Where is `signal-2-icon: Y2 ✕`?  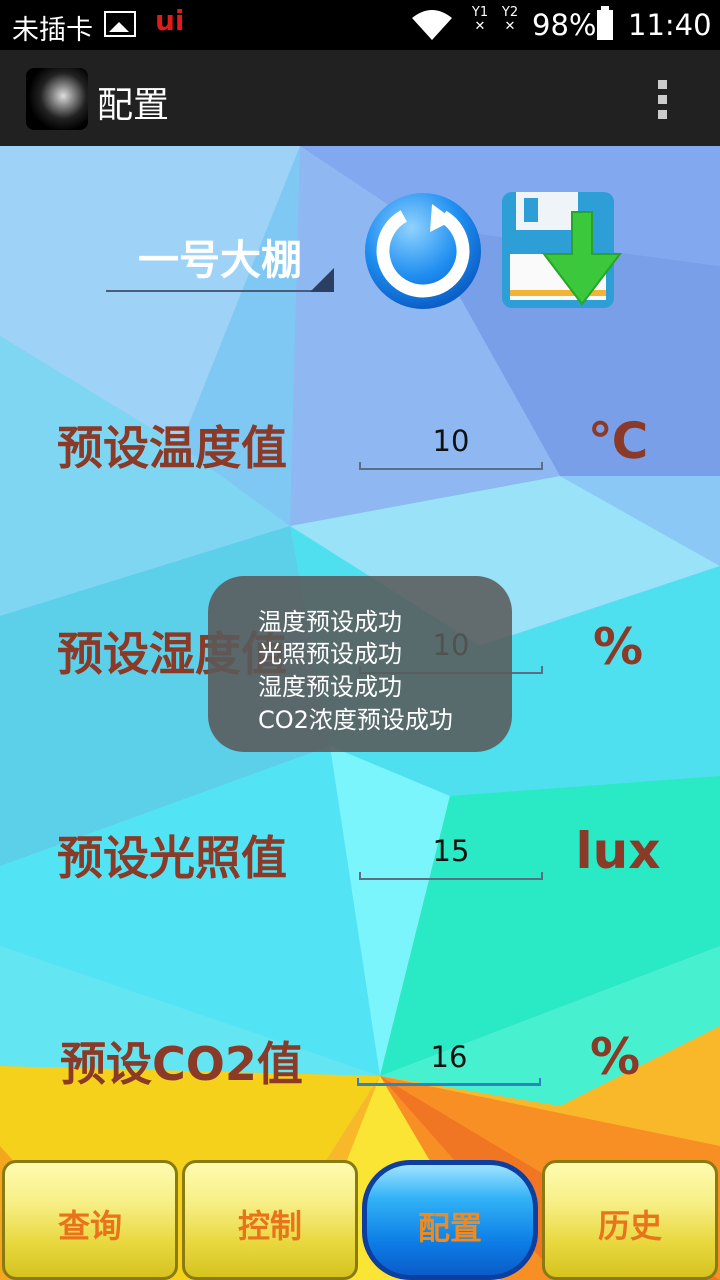
signal-2-icon: Y2 ✕ is located at coordinates (510, 19).